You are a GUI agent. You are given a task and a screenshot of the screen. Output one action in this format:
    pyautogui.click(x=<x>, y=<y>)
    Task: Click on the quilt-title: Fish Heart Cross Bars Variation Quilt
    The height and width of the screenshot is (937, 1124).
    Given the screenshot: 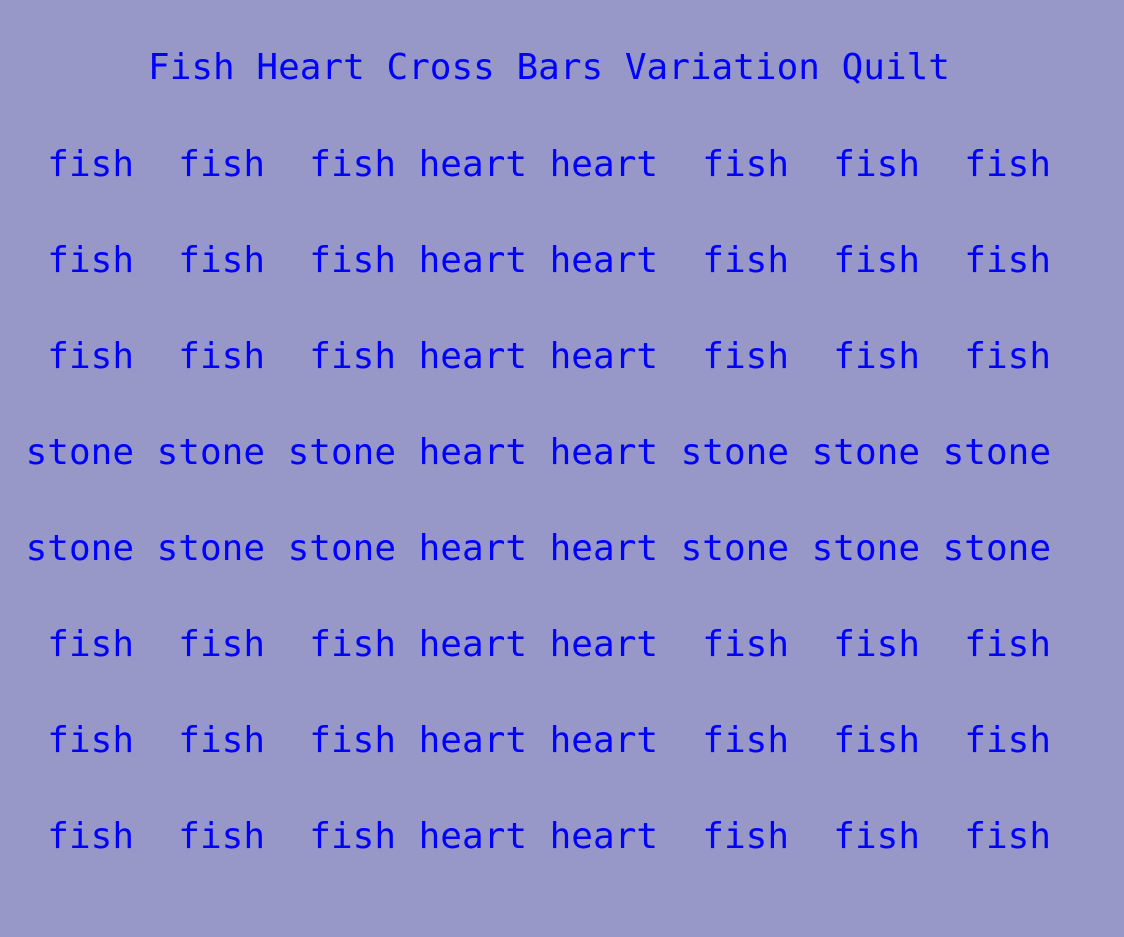 What is the action you would take?
    pyautogui.click(x=549, y=67)
    